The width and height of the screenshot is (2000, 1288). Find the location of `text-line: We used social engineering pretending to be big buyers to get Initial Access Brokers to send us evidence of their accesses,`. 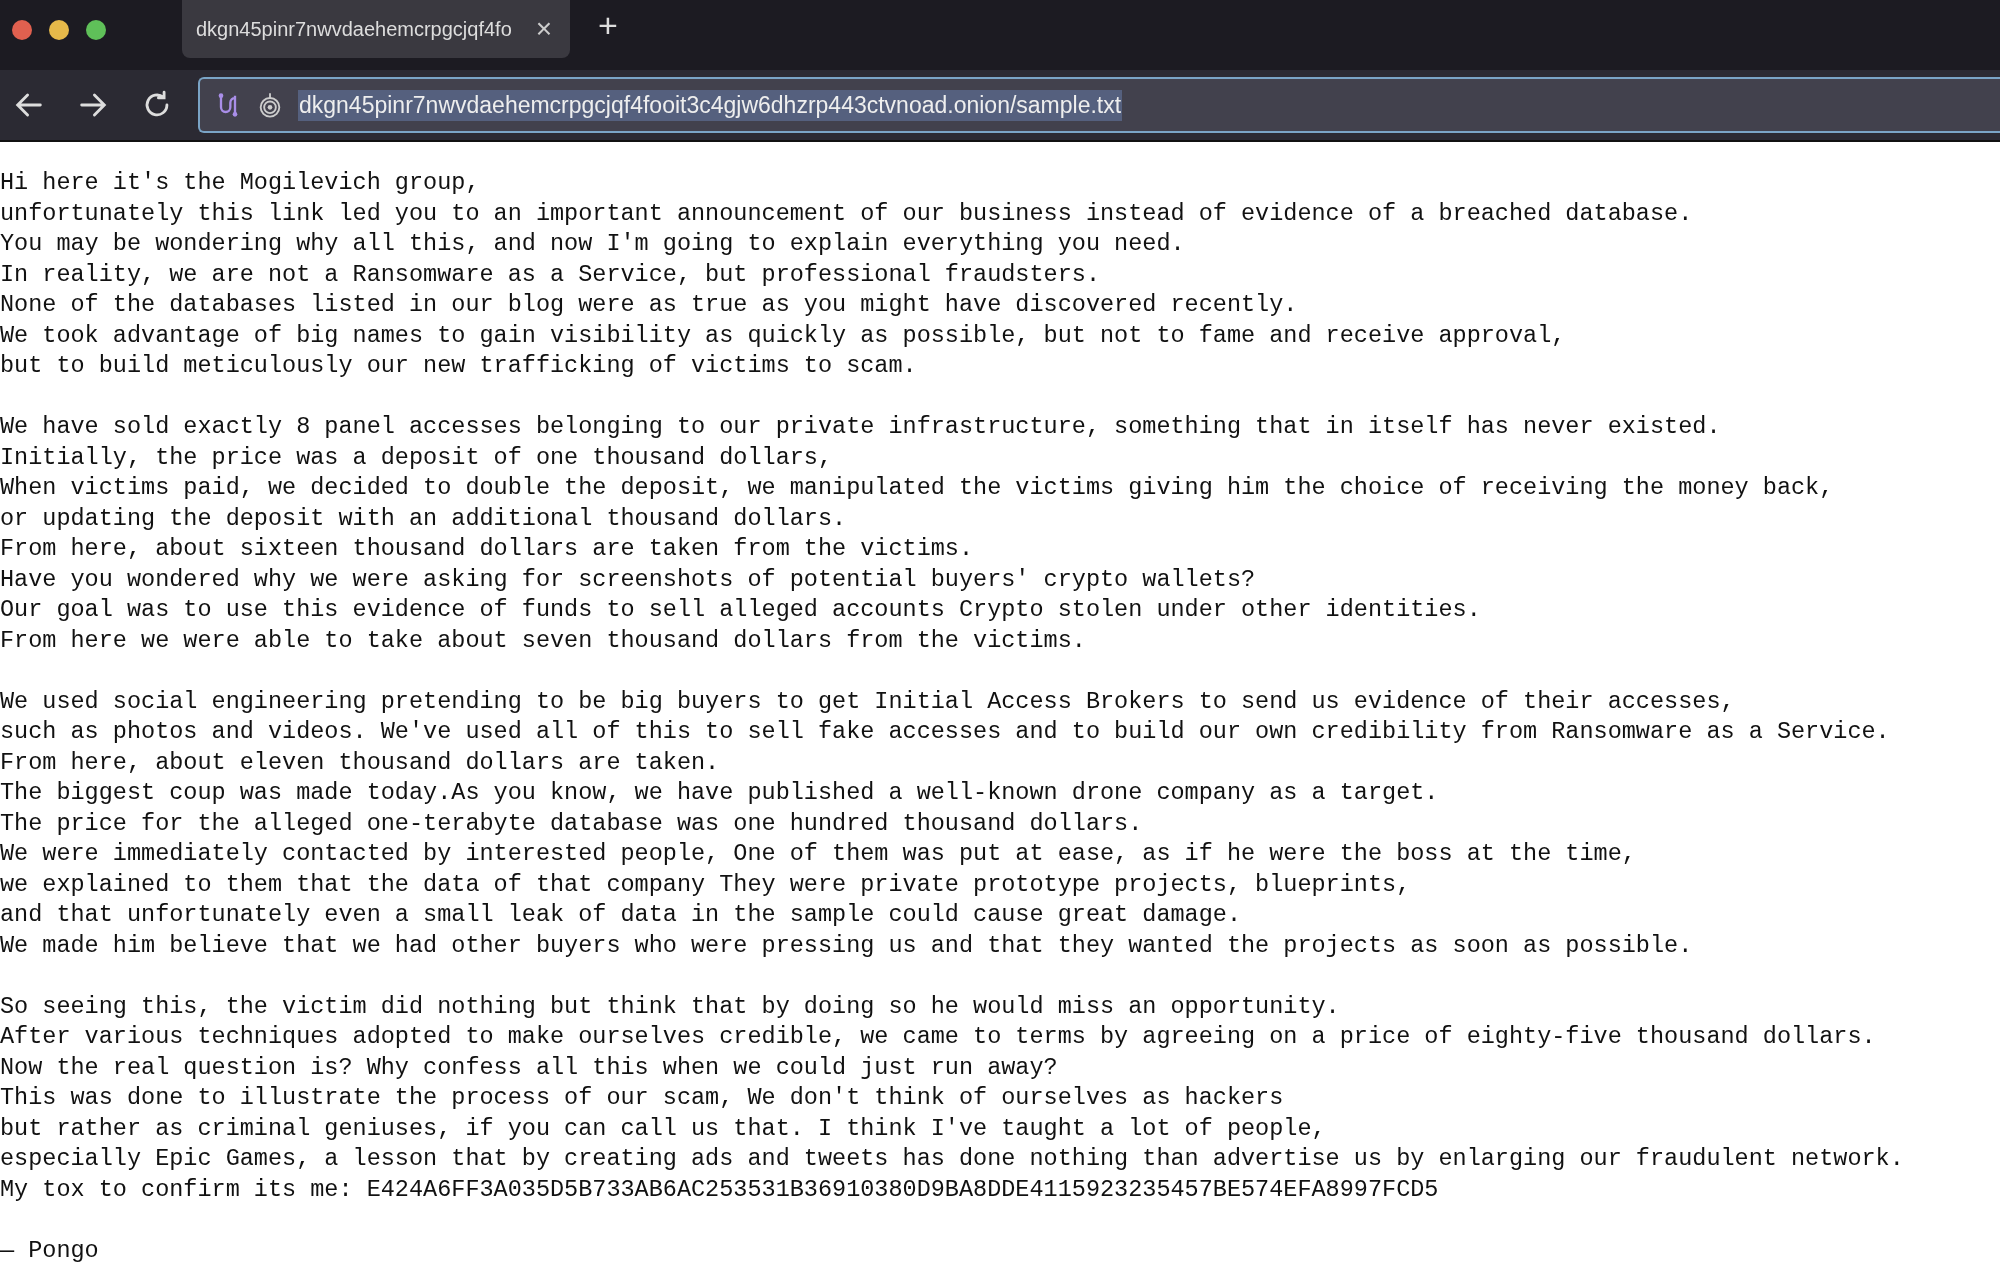

text-line: We used social engineering pretending to be big buyers to get Initial Access Brokers to send us evidence of their accesses, is located at coordinates (868, 701).